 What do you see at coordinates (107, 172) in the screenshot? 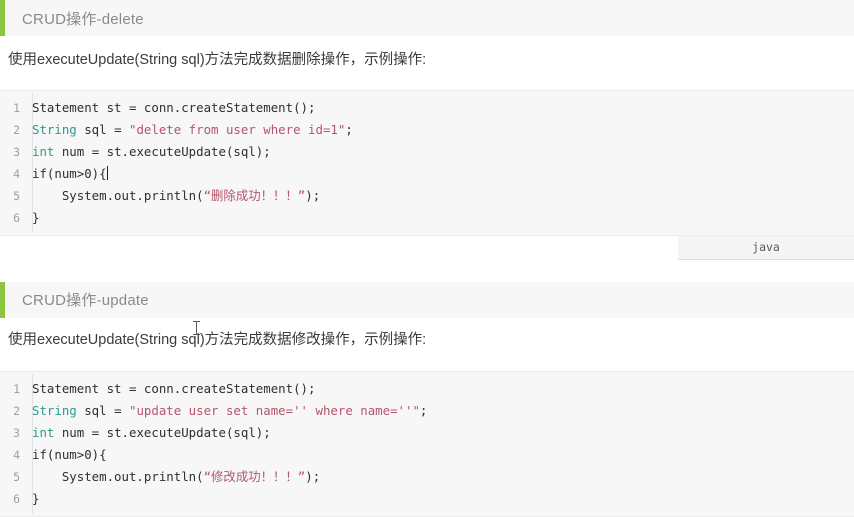
I see `text-caret` at bounding box center [107, 172].